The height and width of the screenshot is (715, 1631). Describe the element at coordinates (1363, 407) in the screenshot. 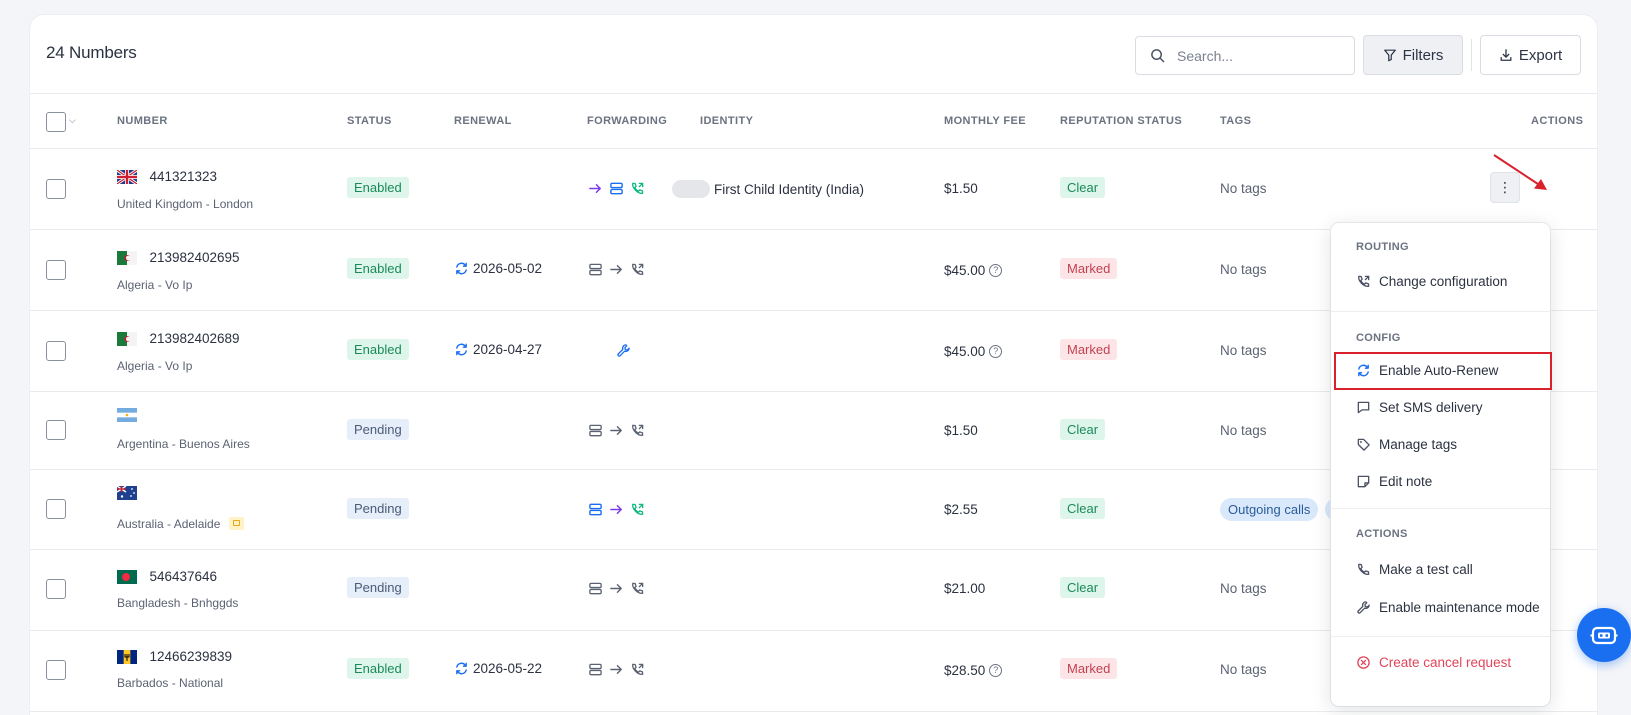

I see `message-square-icon` at that location.